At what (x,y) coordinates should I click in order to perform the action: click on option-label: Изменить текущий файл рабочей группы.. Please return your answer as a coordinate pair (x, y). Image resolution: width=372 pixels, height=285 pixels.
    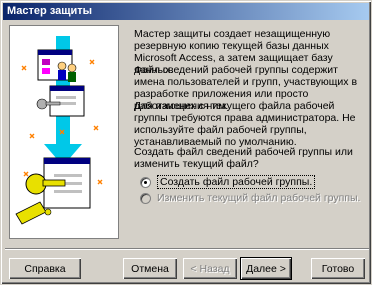
    Looking at the image, I should click on (259, 198).